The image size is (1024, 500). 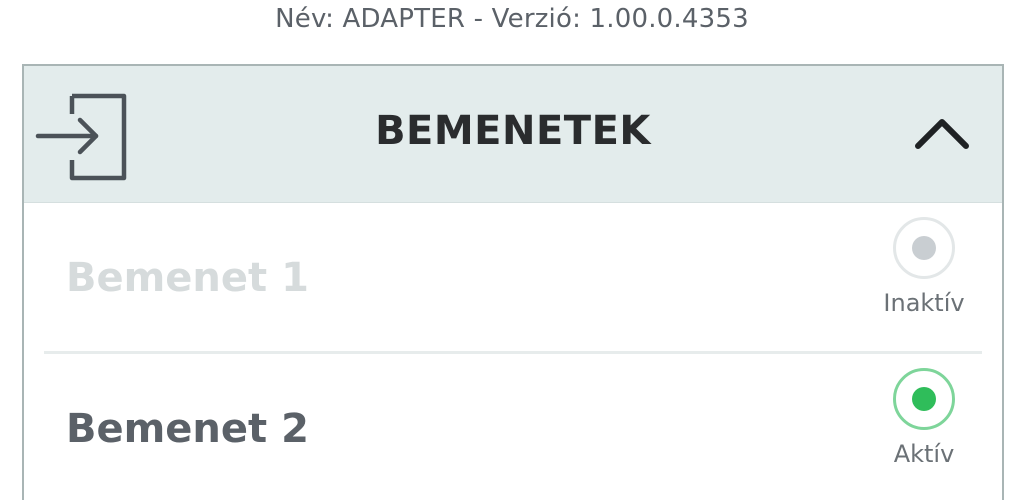 I want to click on input-label: Bemenet 2, so click(x=187, y=429).